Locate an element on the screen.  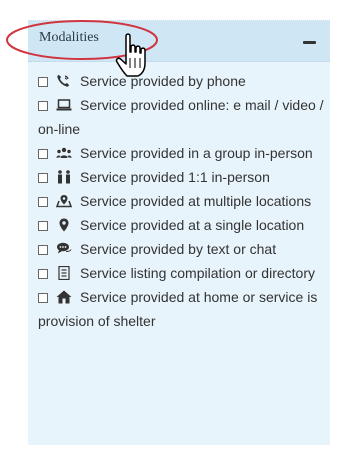
item-label: Service provided by phone is located at coordinates (163, 81).